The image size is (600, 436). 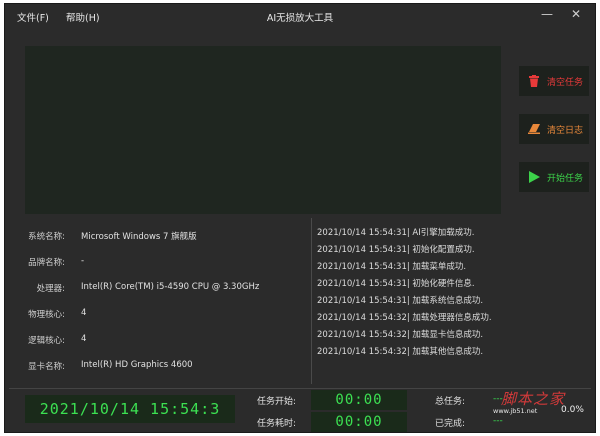 What do you see at coordinates (277, 402) in the screenshot?
I see `task-start-label: 任务开始:` at bounding box center [277, 402].